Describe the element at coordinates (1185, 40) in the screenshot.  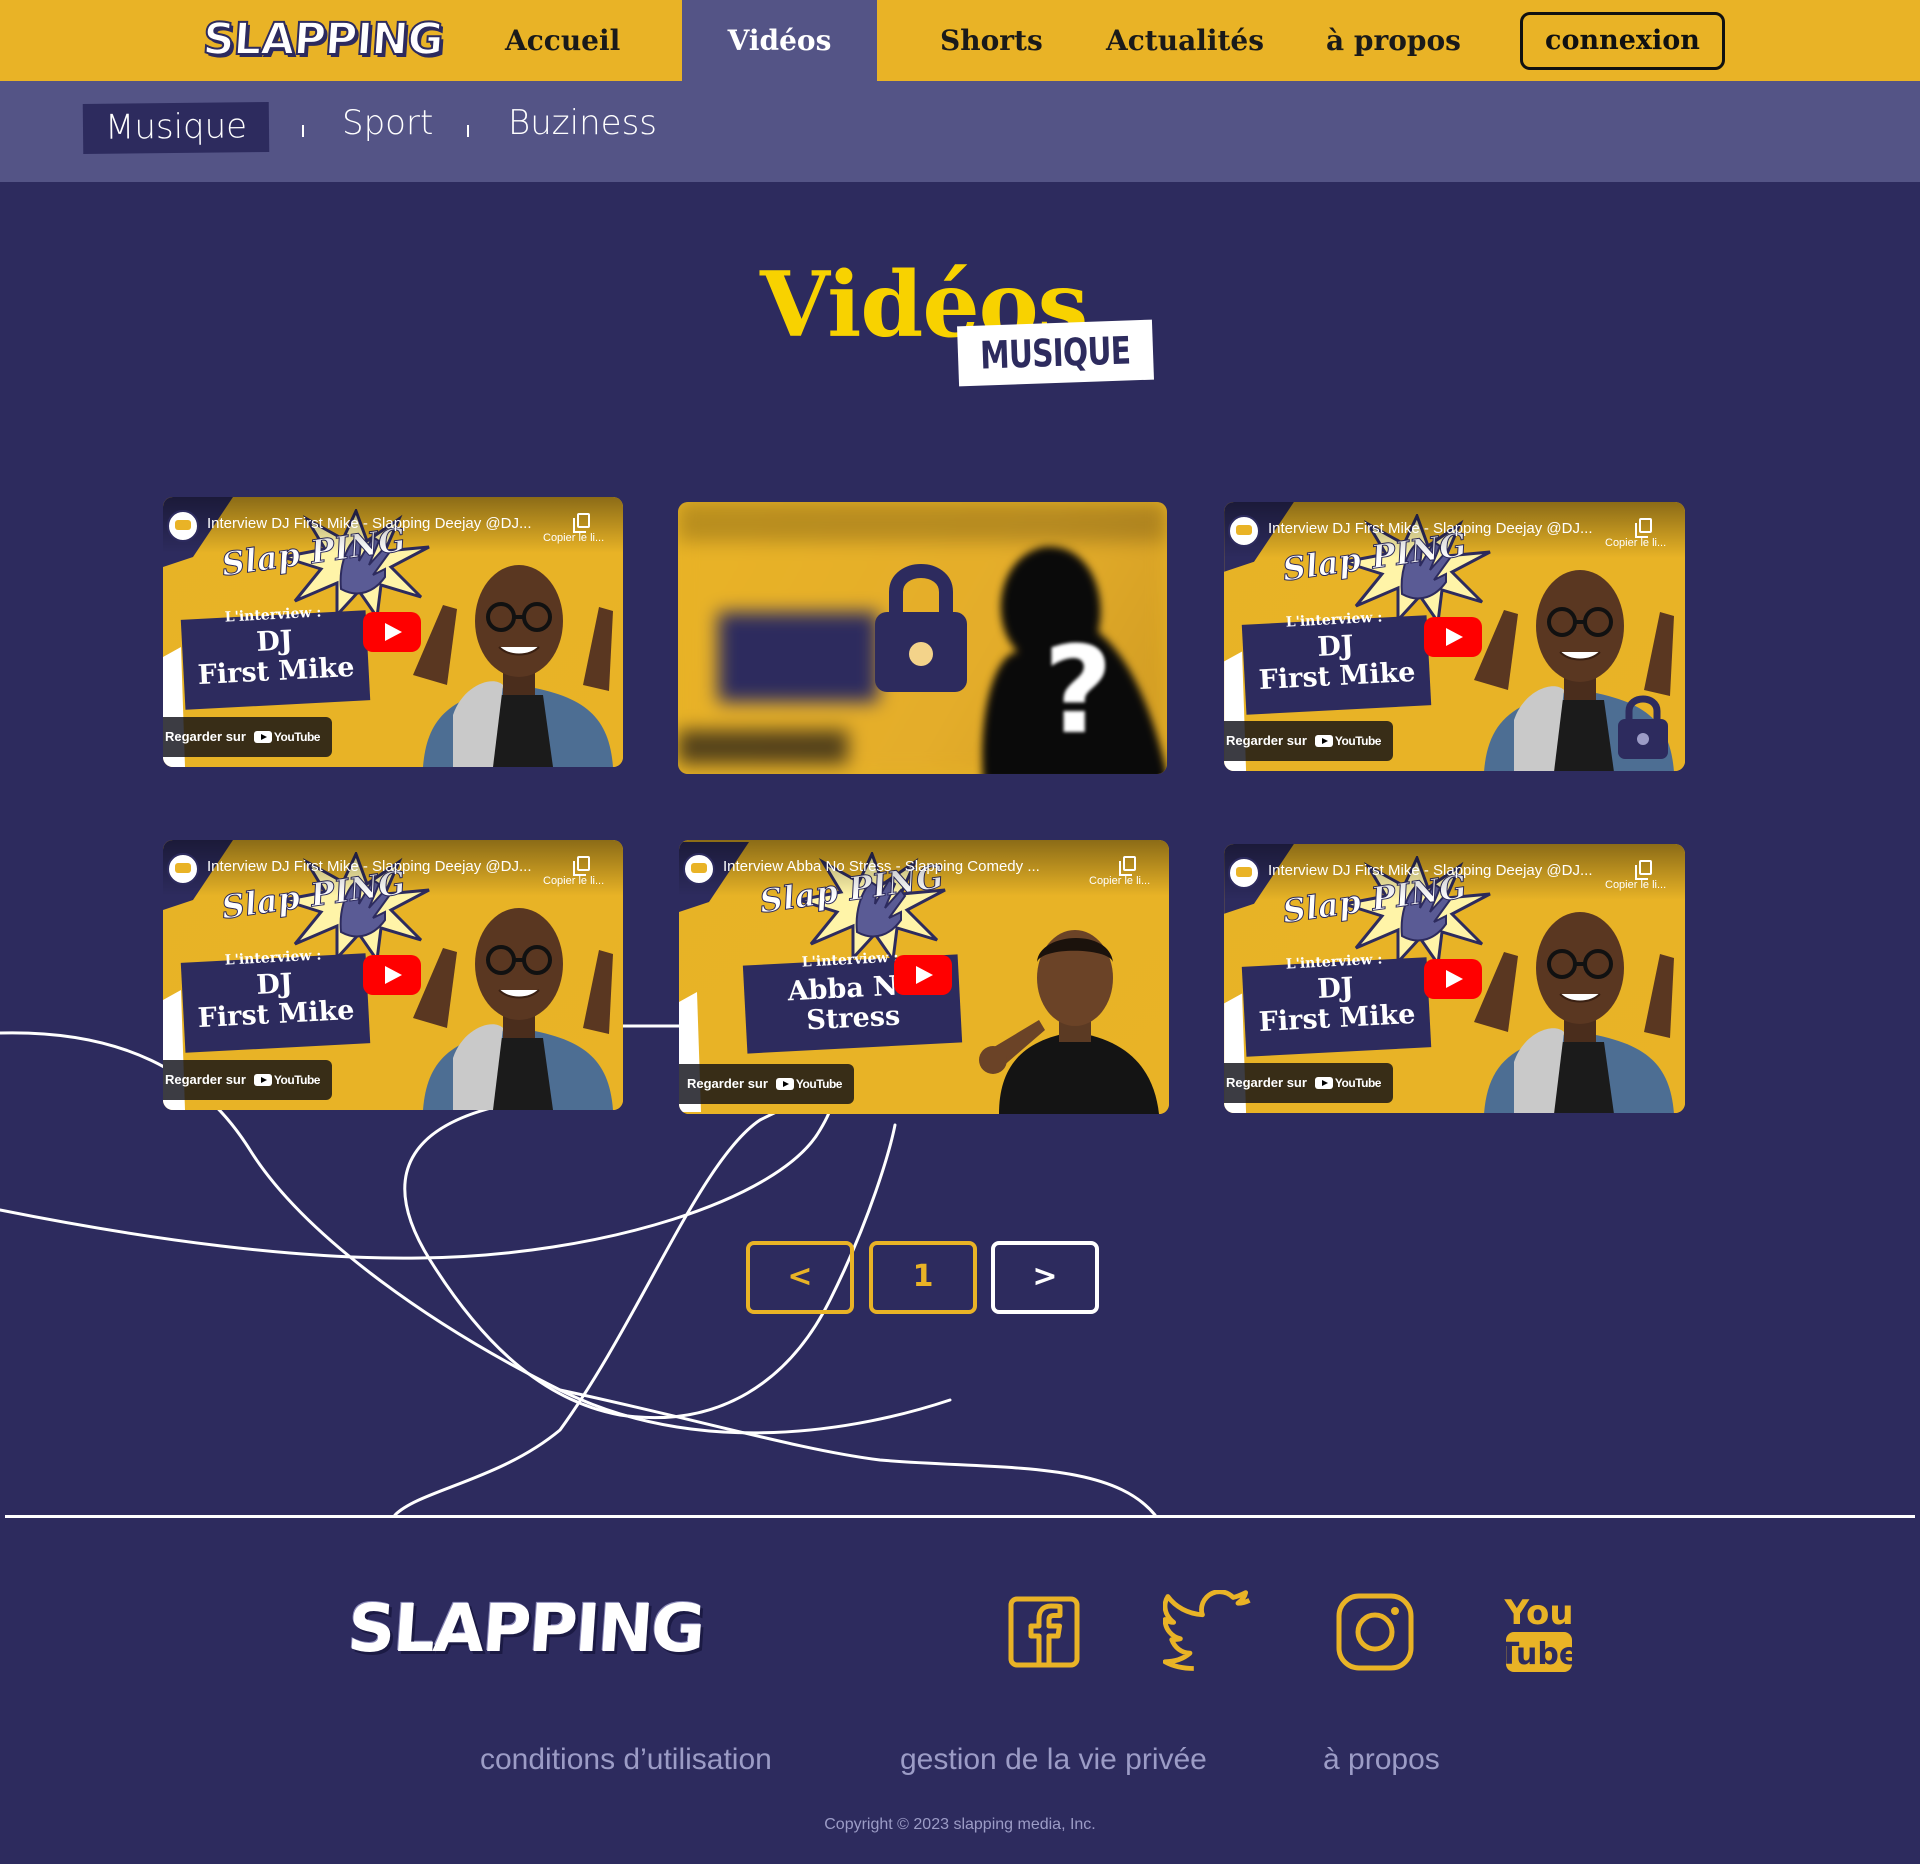
I see `nav-item-actualites: Actualités` at that location.